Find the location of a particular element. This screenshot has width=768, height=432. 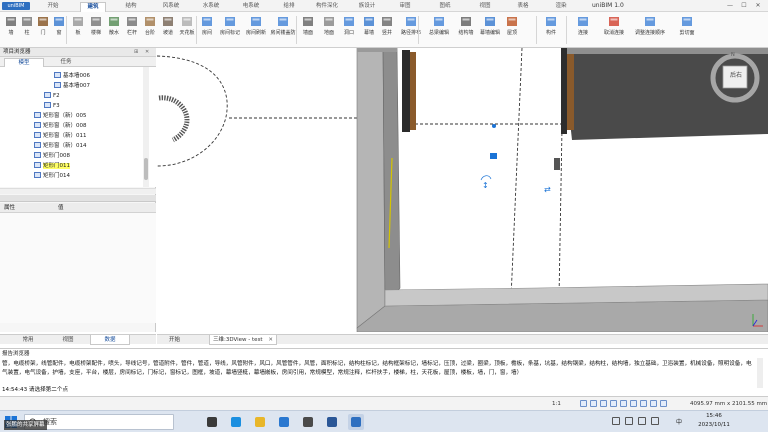

tab-water-system: 水系统 is located at coordinates (211, 7).